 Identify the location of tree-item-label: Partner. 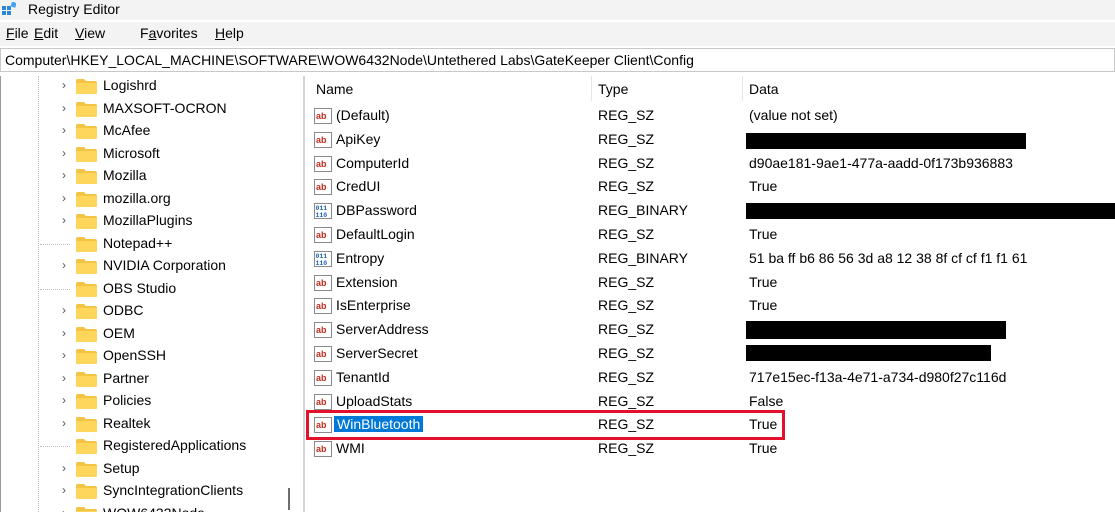
(126, 377).